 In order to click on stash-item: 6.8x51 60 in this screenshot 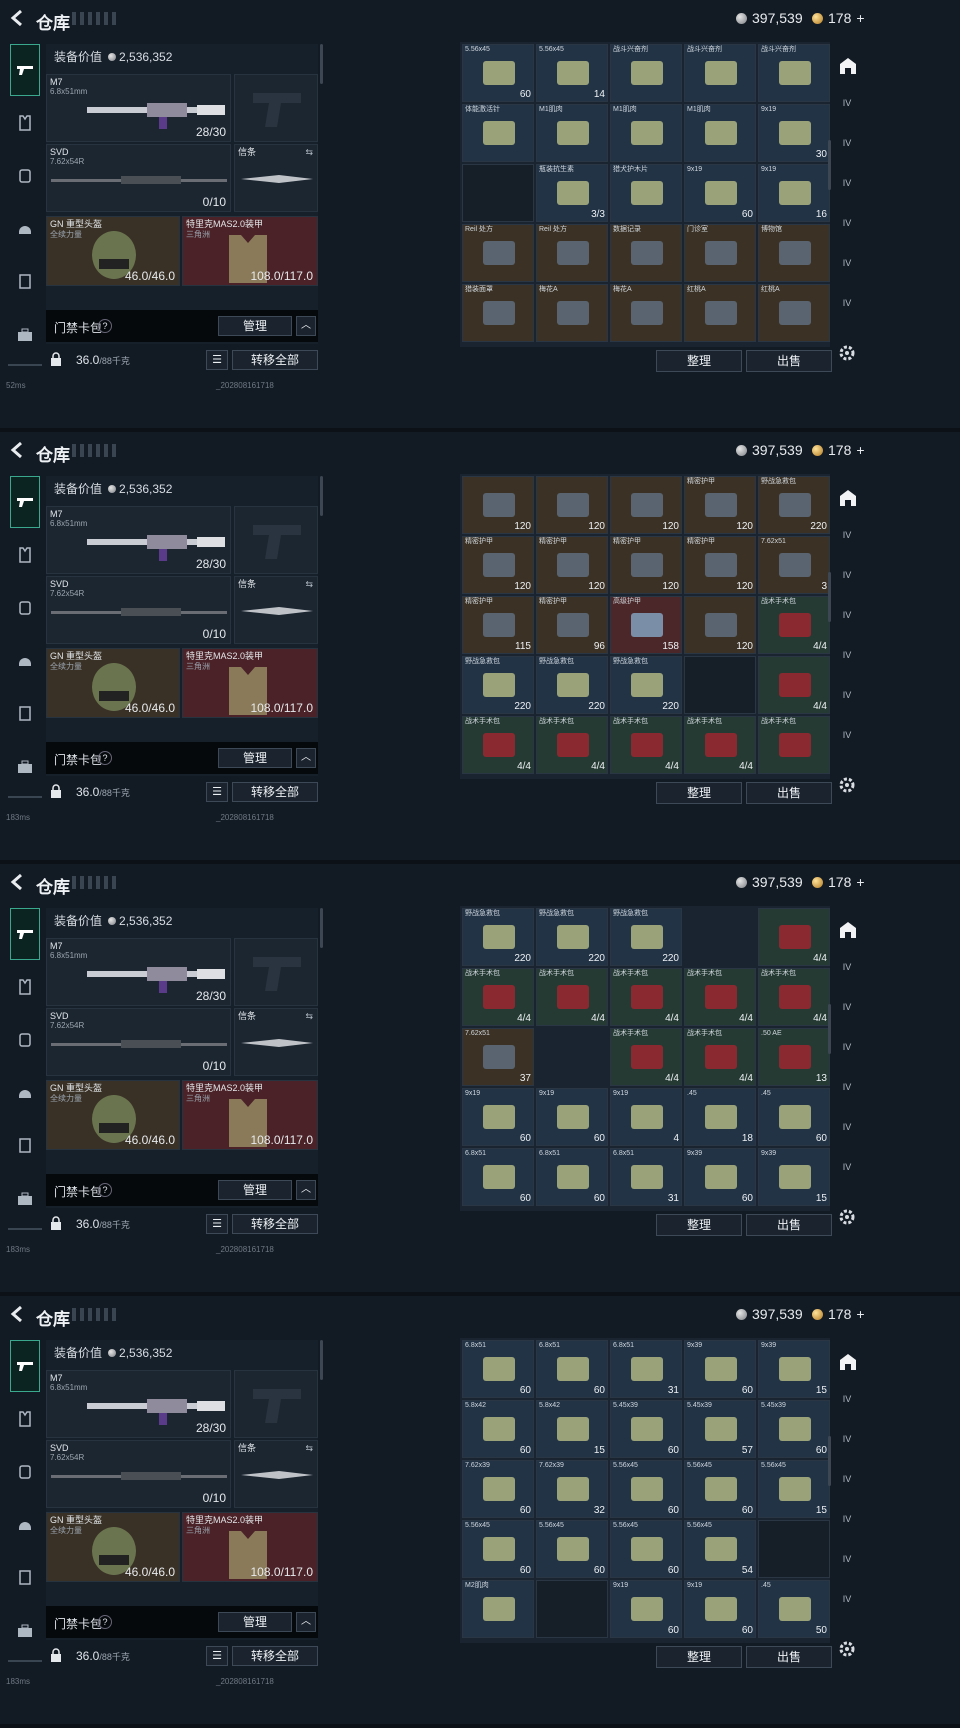, I will do `click(498, 1369)`.